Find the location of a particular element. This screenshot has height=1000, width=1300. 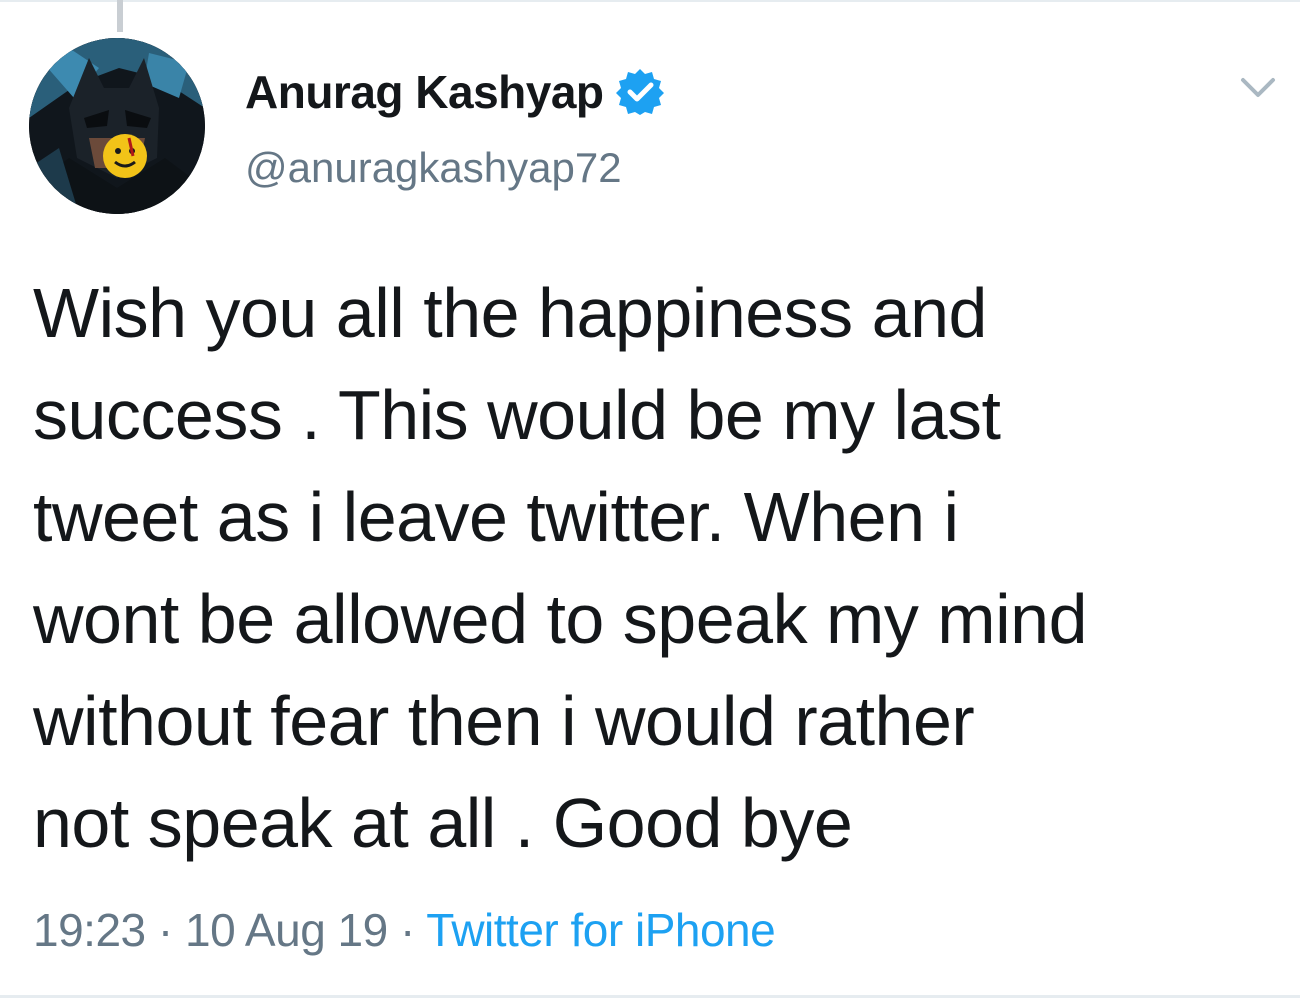

batman-avatar-icon is located at coordinates (117, 126).